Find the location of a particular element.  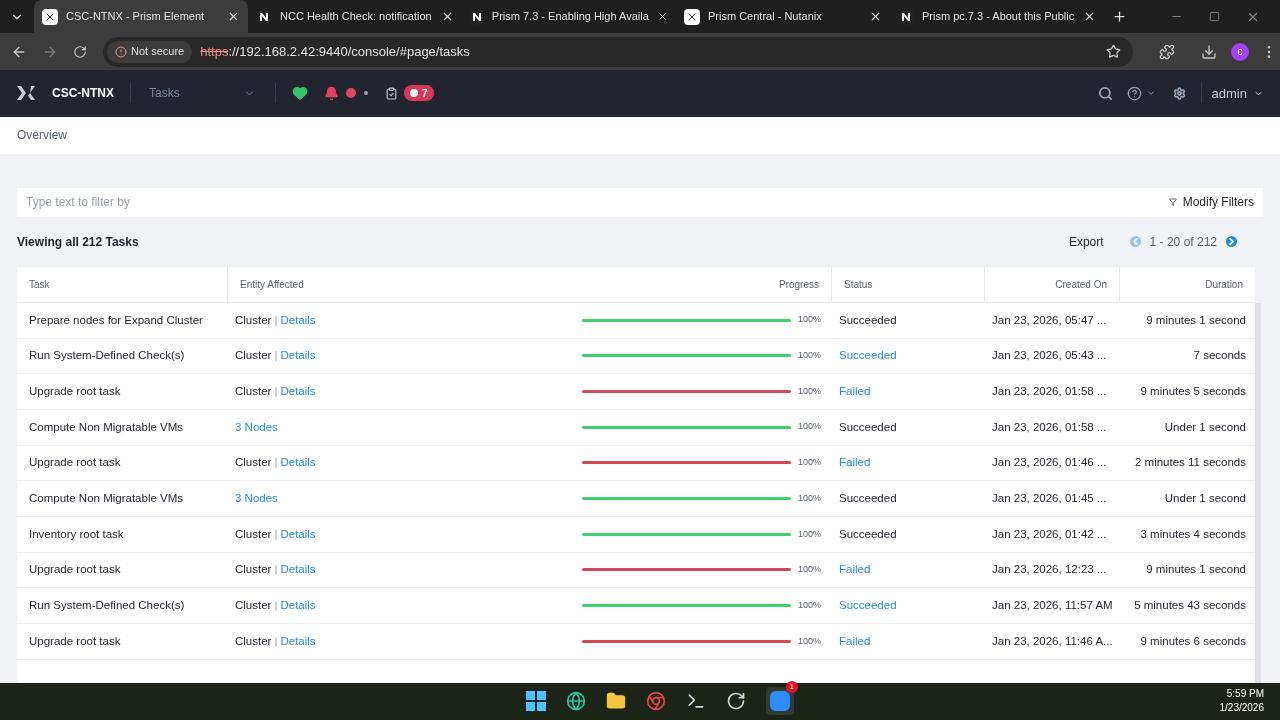

next-page-icon is located at coordinates (1231, 242).